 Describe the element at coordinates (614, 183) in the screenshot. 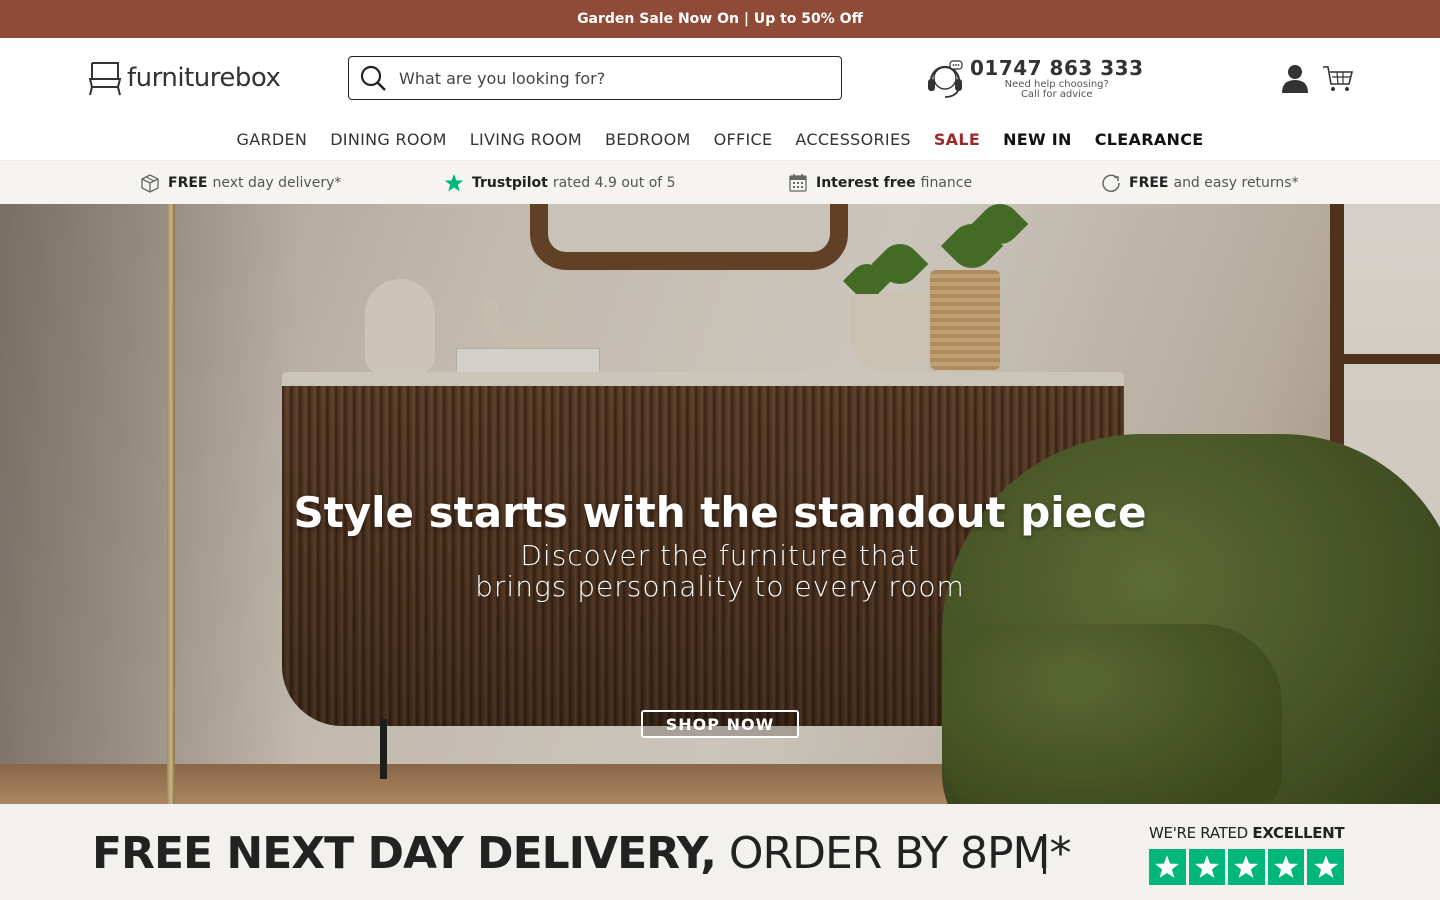

I see `usp-trustpilot-text: rated 4.9 out of 5` at that location.